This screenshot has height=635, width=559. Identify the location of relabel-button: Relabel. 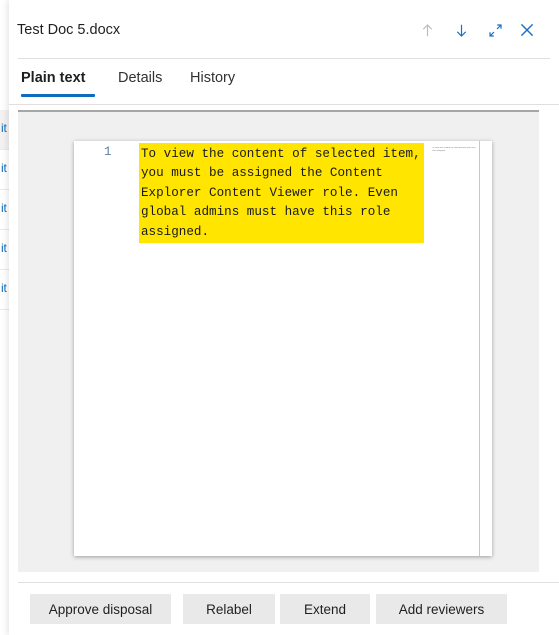
(229, 609).